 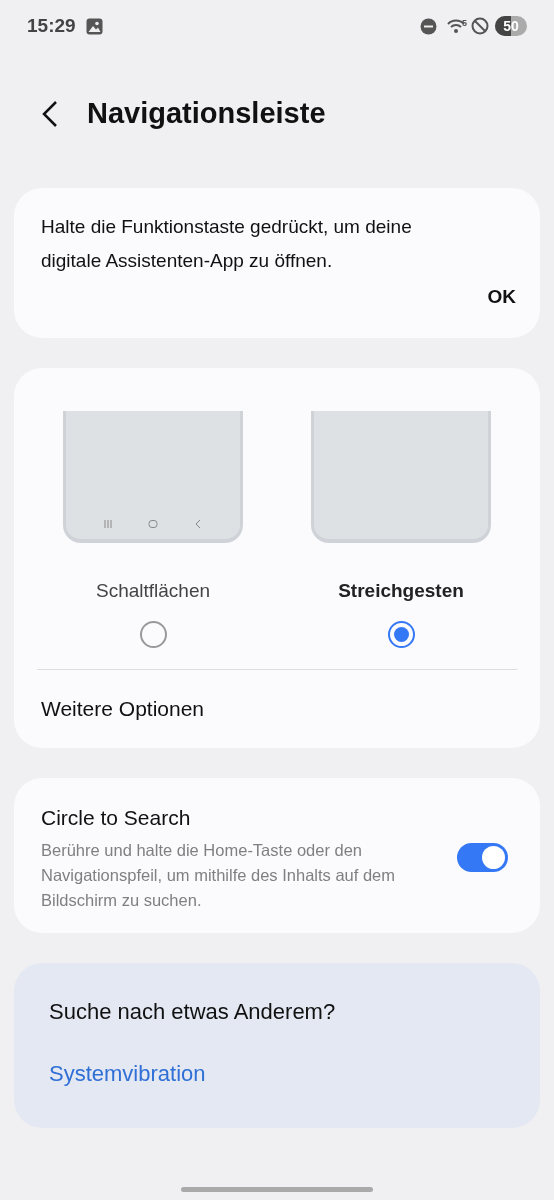 I want to click on suggestion-link: Systemvibration, so click(x=127, y=1073).